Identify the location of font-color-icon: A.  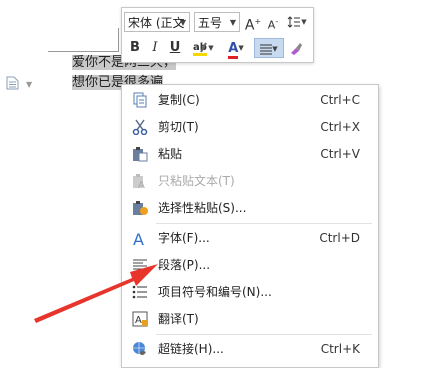
(233, 50).